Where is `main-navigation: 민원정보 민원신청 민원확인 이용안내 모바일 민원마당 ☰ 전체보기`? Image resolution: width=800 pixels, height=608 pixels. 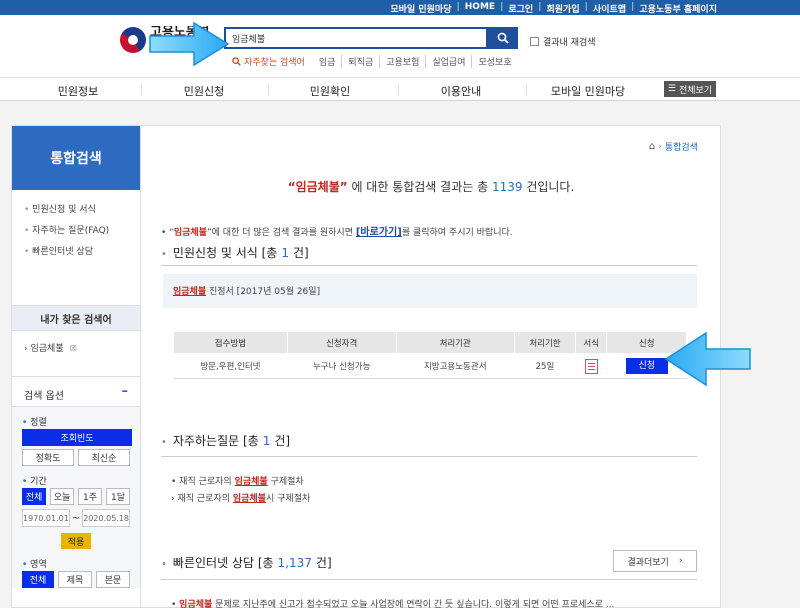
main-navigation: 민원정보 민원신청 민원확인 이용안내 모바일 민원마당 ☰ 전체보기 is located at coordinates (400, 89).